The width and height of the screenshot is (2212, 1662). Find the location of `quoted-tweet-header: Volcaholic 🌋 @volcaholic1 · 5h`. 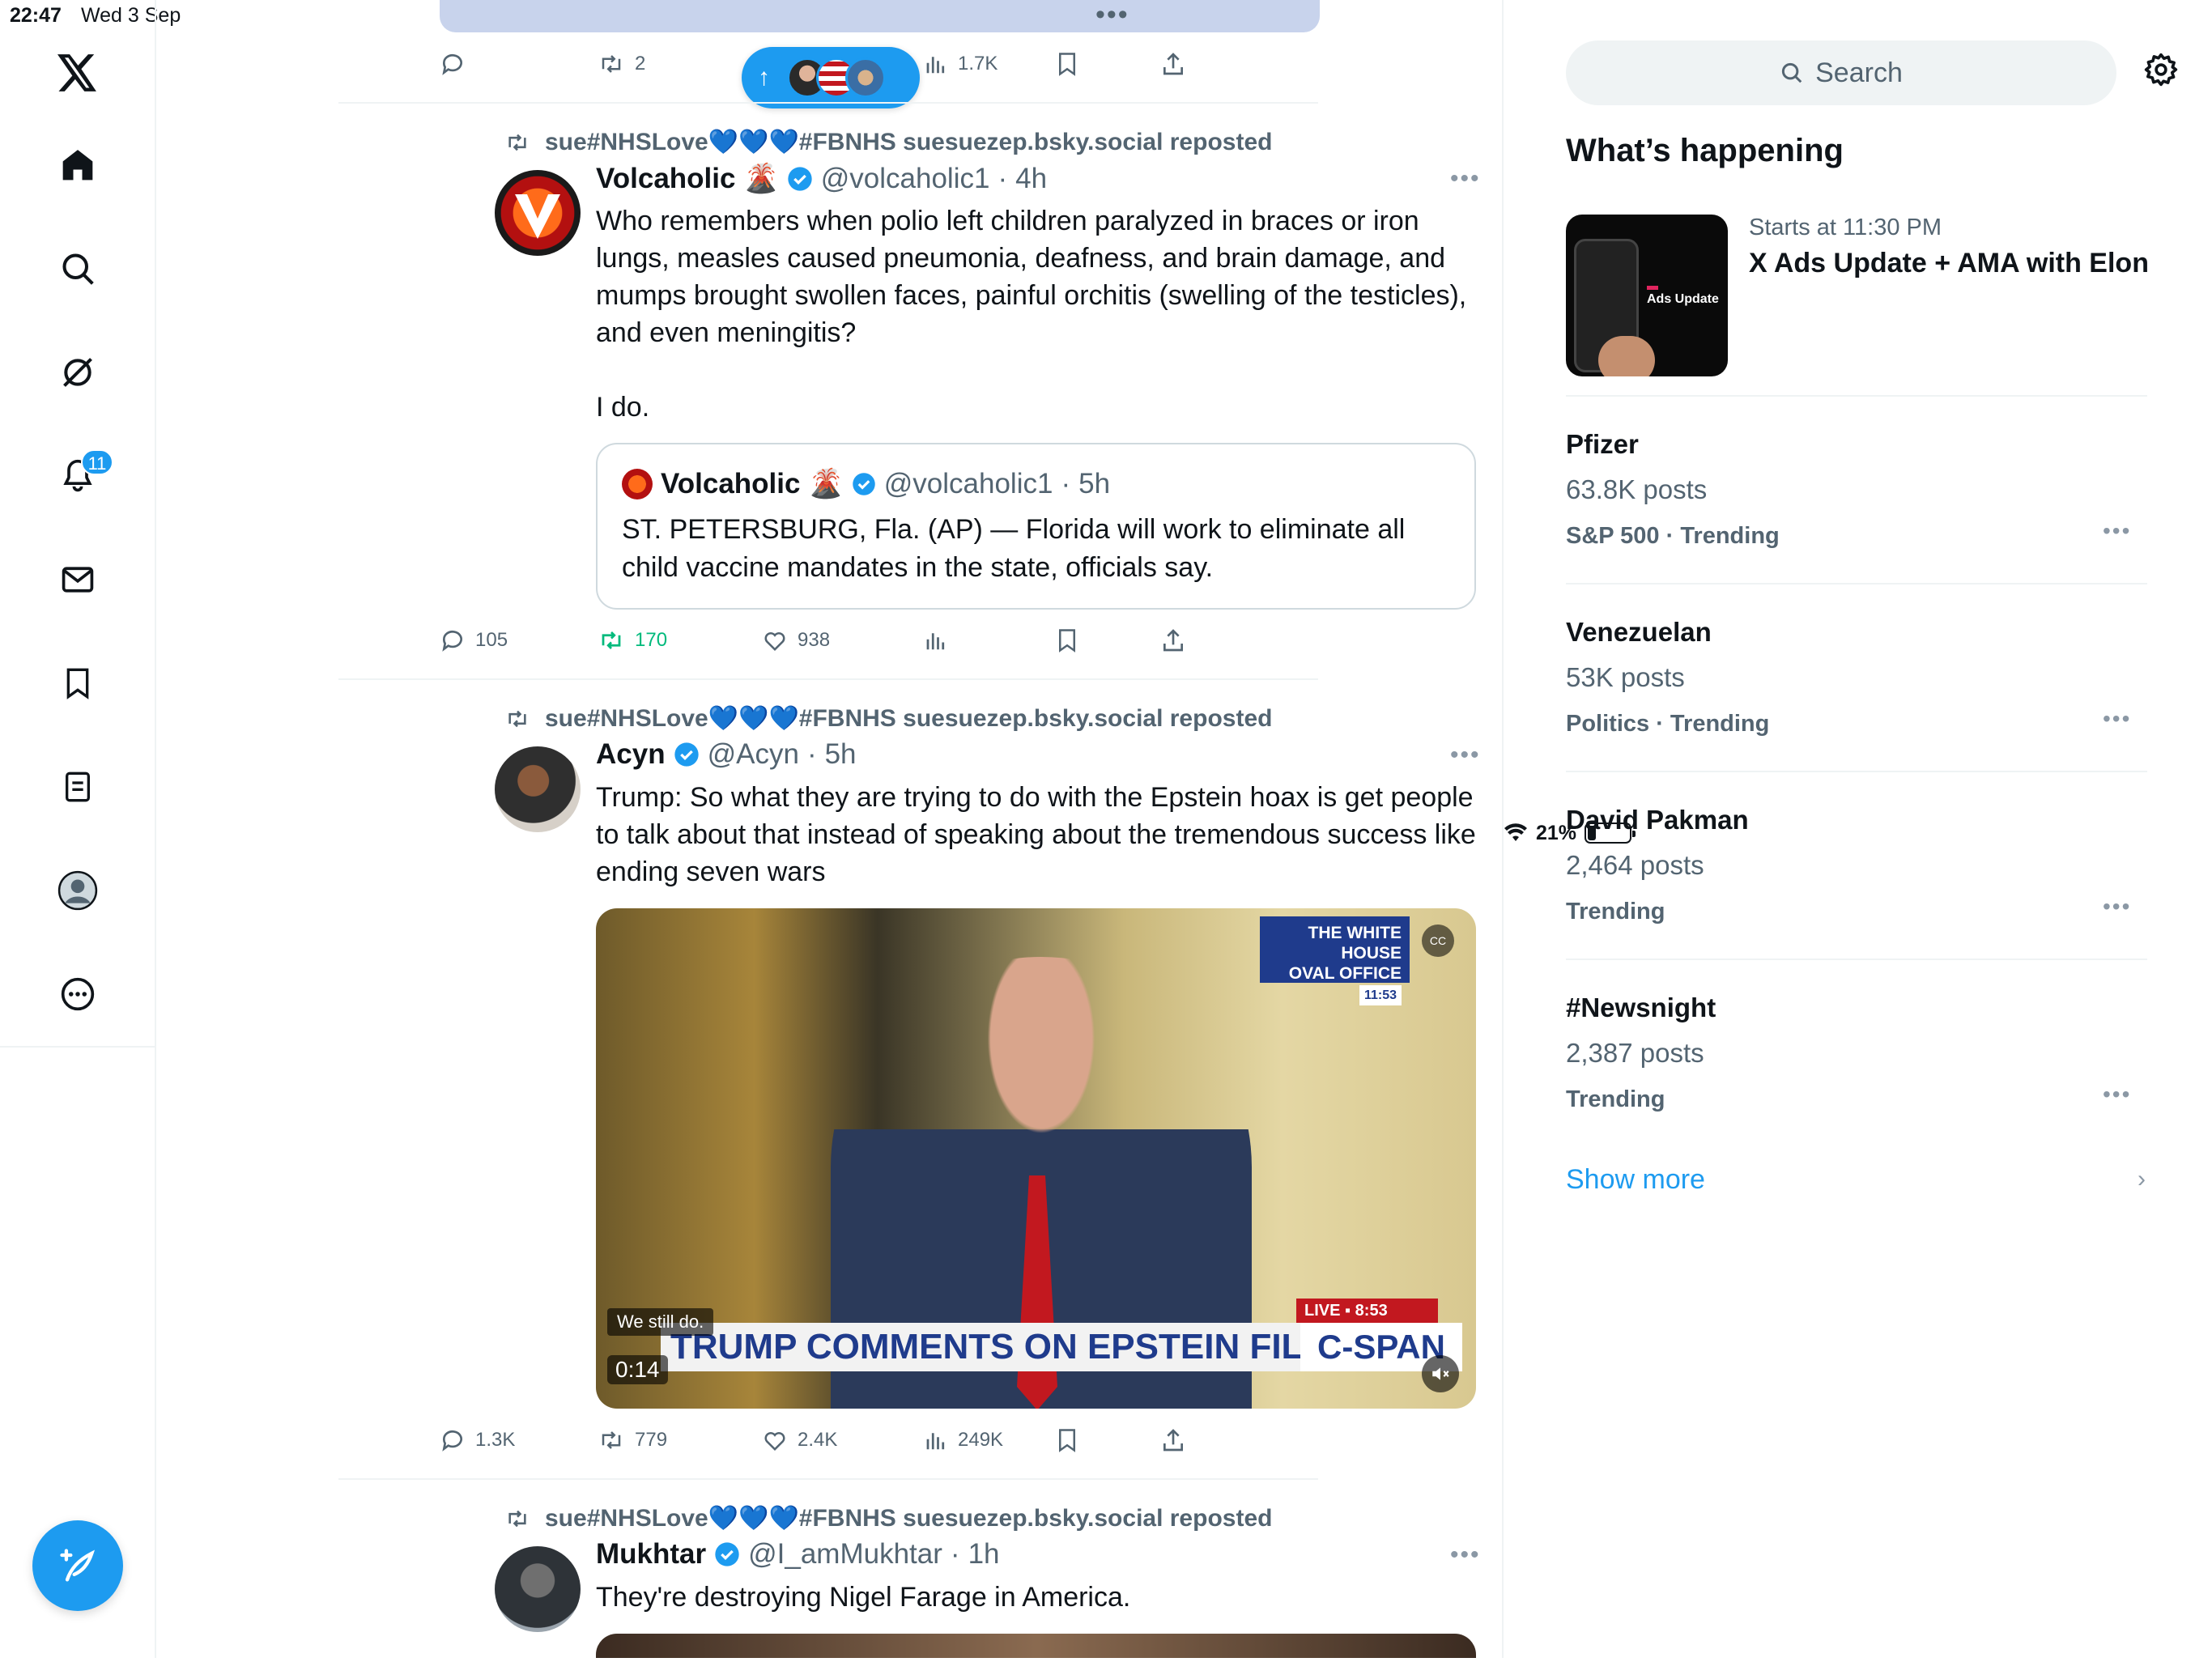

quoted-tweet-header: Volcaholic 🌋 @volcaholic1 · 5h is located at coordinates (866, 483).